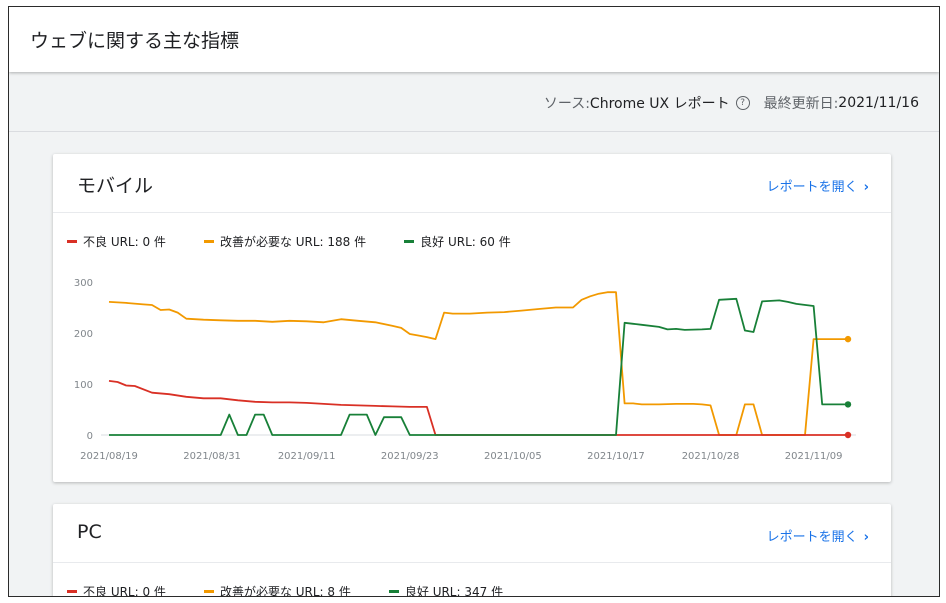 Image resolution: width=946 pixels, height=603 pixels. What do you see at coordinates (89, 532) in the screenshot?
I see `pc-card-title: PC` at bounding box center [89, 532].